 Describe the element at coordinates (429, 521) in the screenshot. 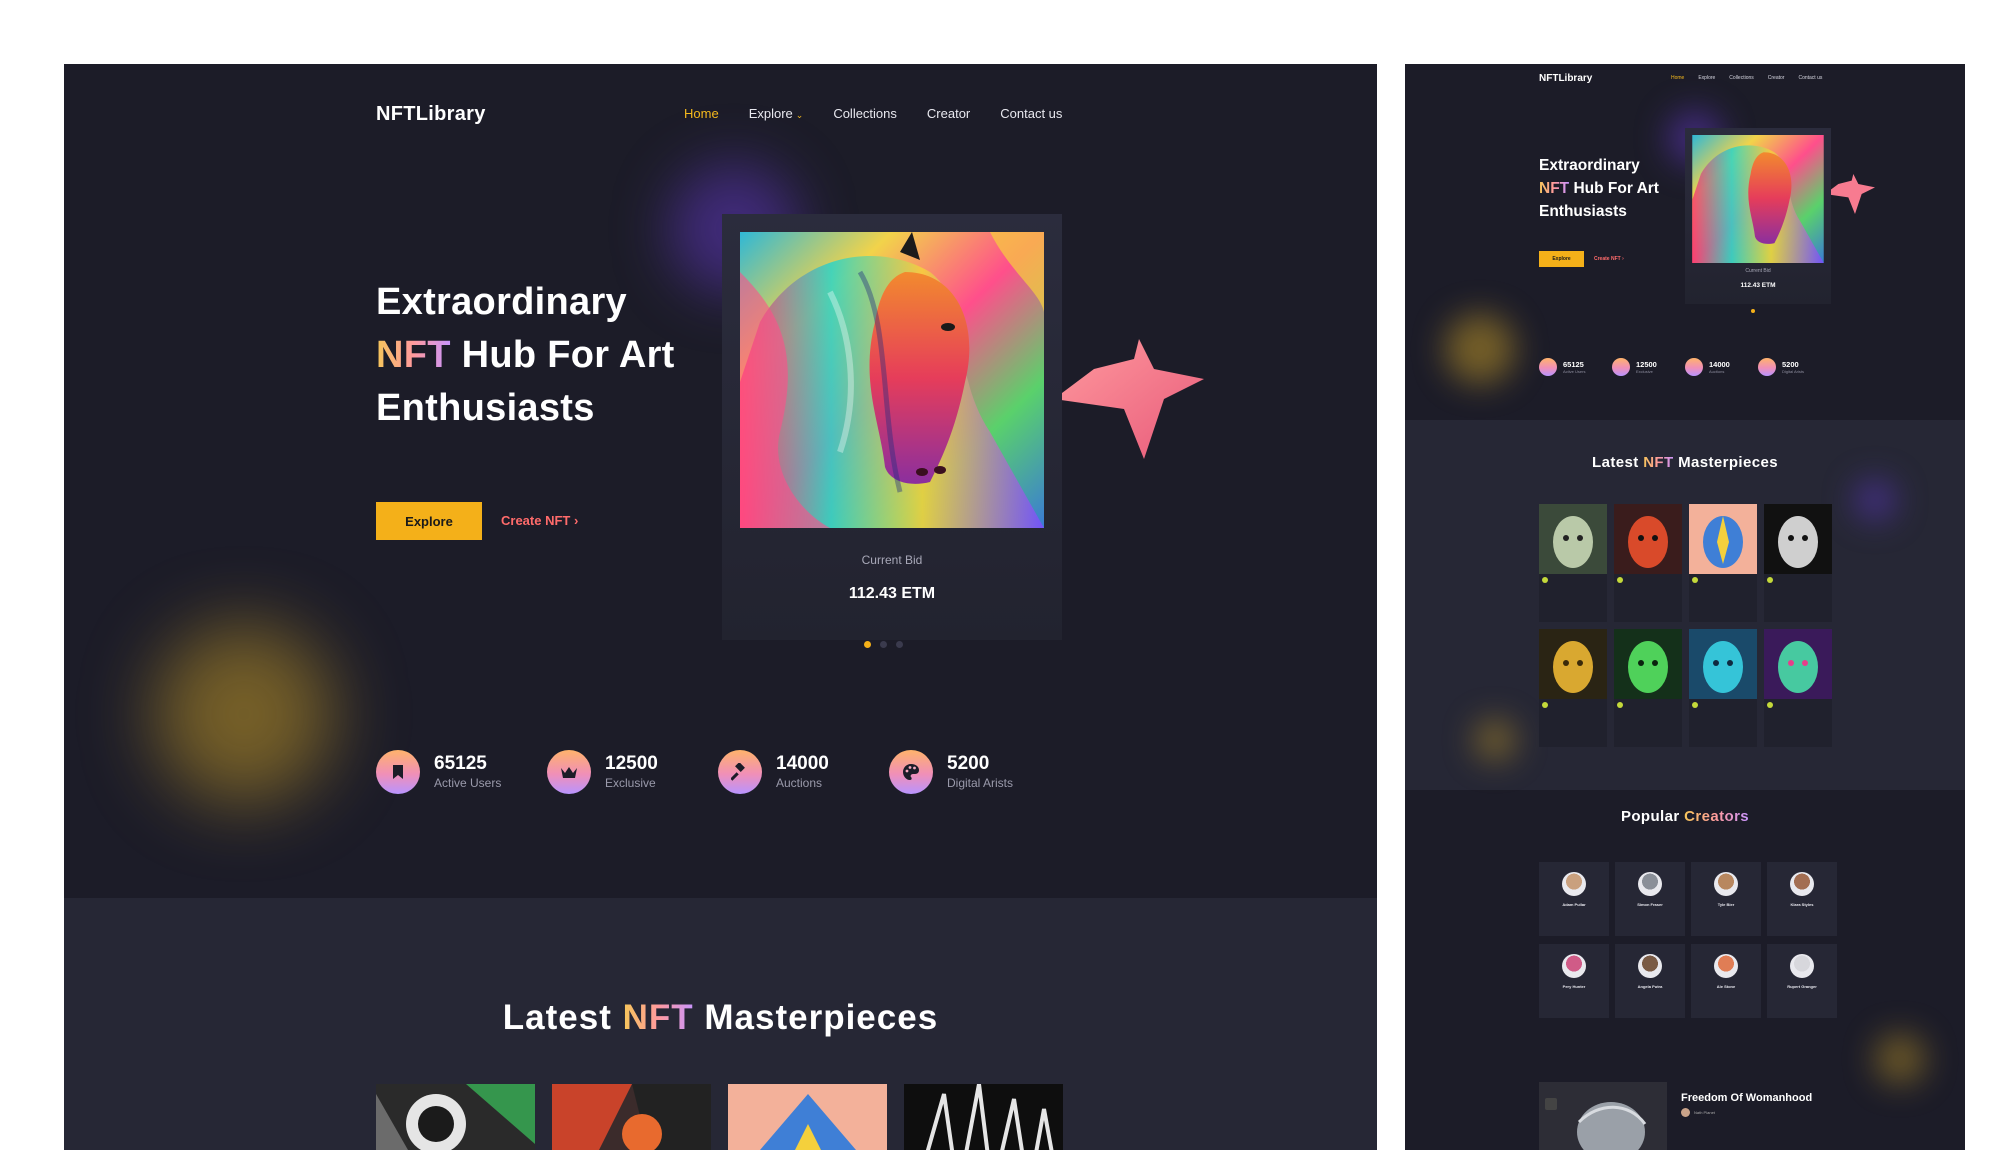

I see `explore-button: Explore` at that location.